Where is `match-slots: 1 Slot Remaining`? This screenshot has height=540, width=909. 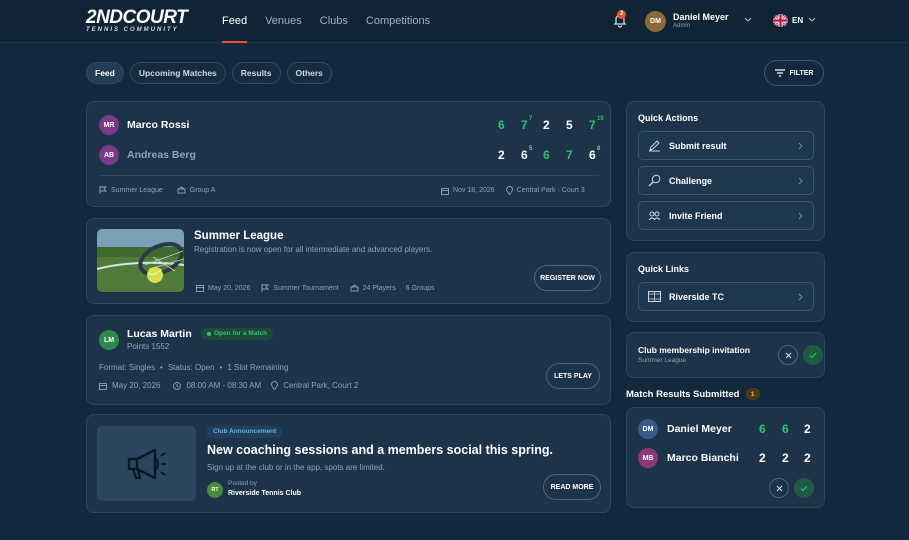
match-slots: 1 Slot Remaining is located at coordinates (258, 367).